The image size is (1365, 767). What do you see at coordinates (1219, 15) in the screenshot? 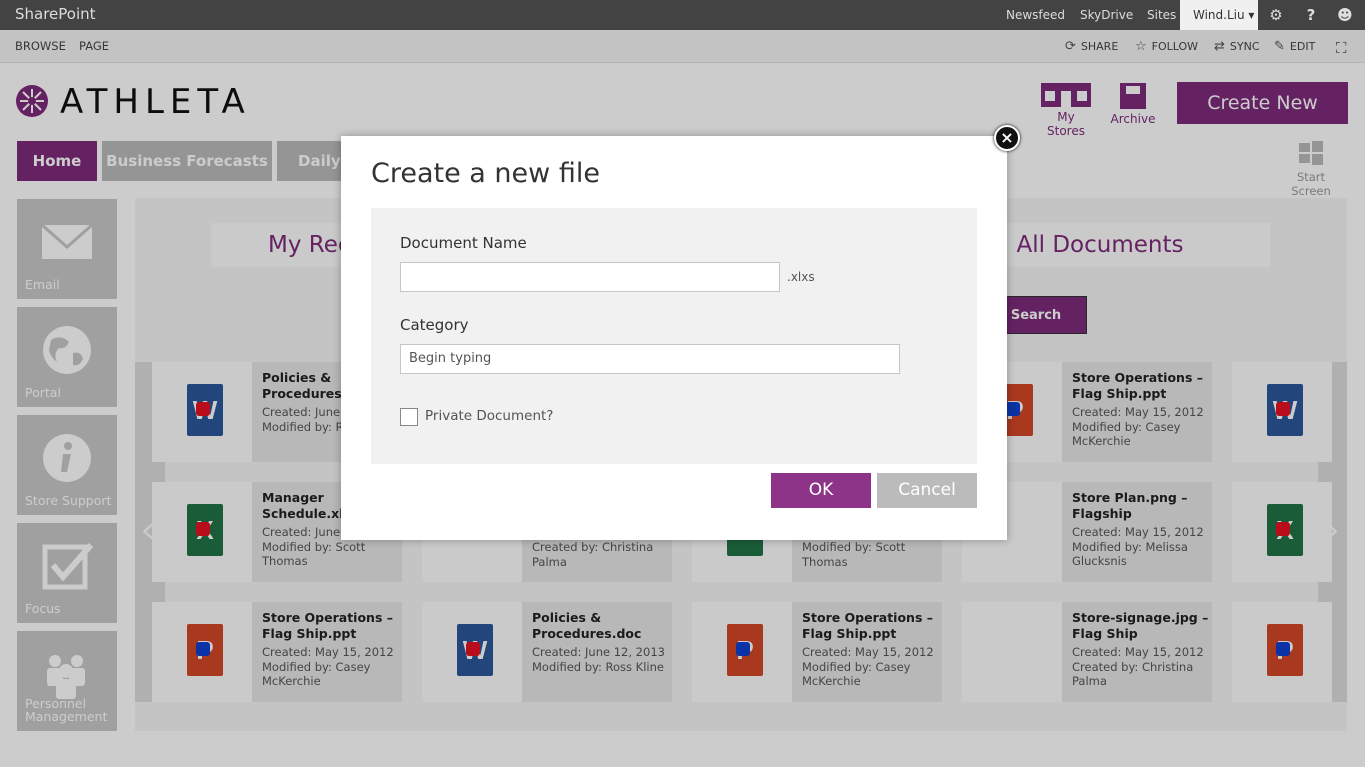
I see `user-menu: Wind.Liu ▾` at bounding box center [1219, 15].